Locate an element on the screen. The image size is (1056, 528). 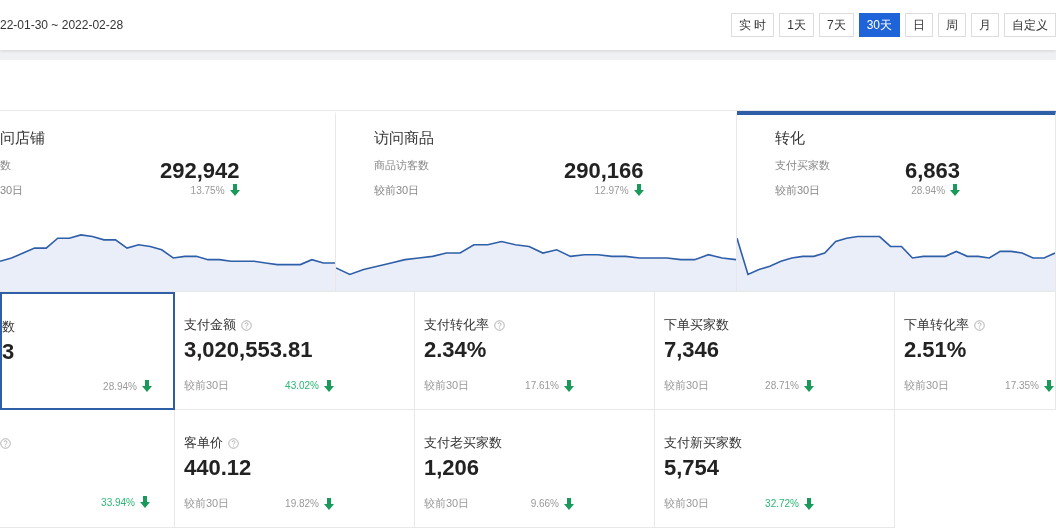
period-button: 30天 is located at coordinates (879, 25).